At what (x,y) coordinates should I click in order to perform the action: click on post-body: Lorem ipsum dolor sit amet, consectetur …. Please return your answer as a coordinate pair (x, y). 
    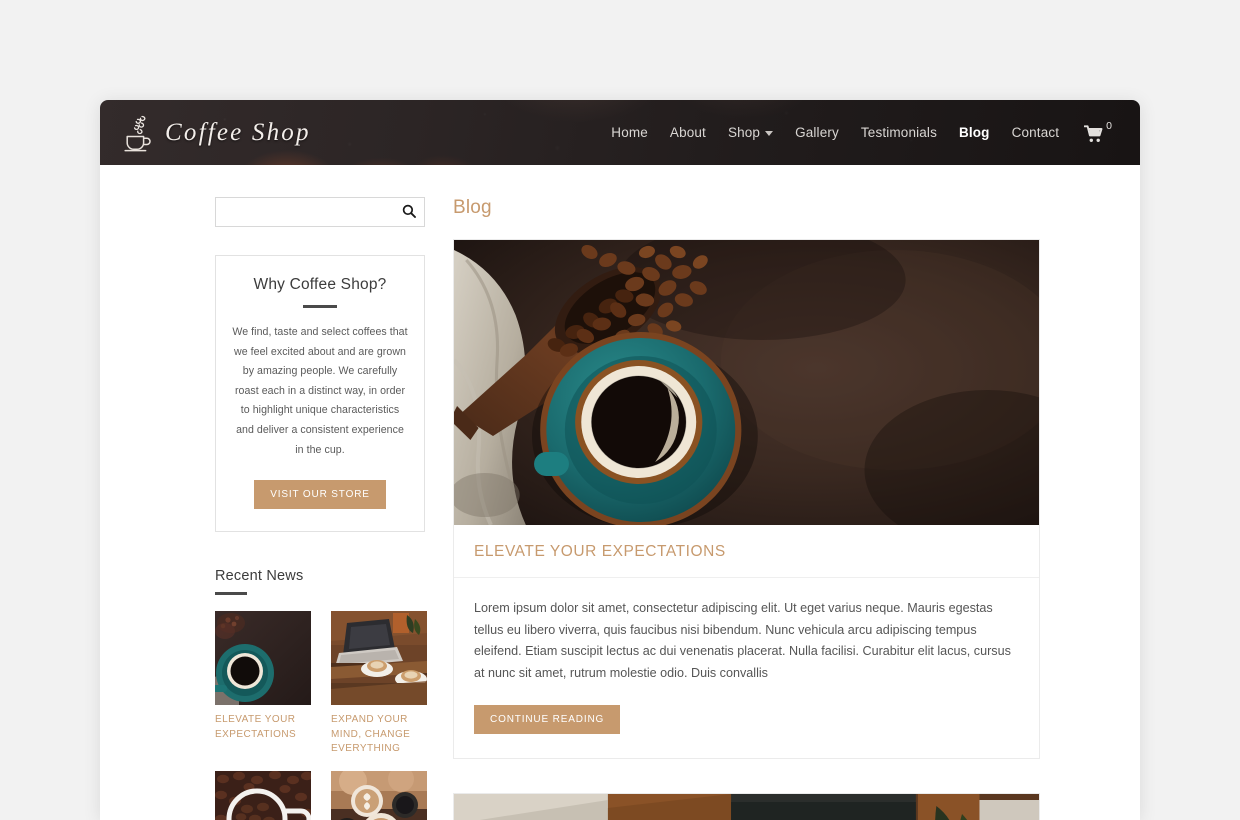
    Looking at the image, I should click on (746, 668).